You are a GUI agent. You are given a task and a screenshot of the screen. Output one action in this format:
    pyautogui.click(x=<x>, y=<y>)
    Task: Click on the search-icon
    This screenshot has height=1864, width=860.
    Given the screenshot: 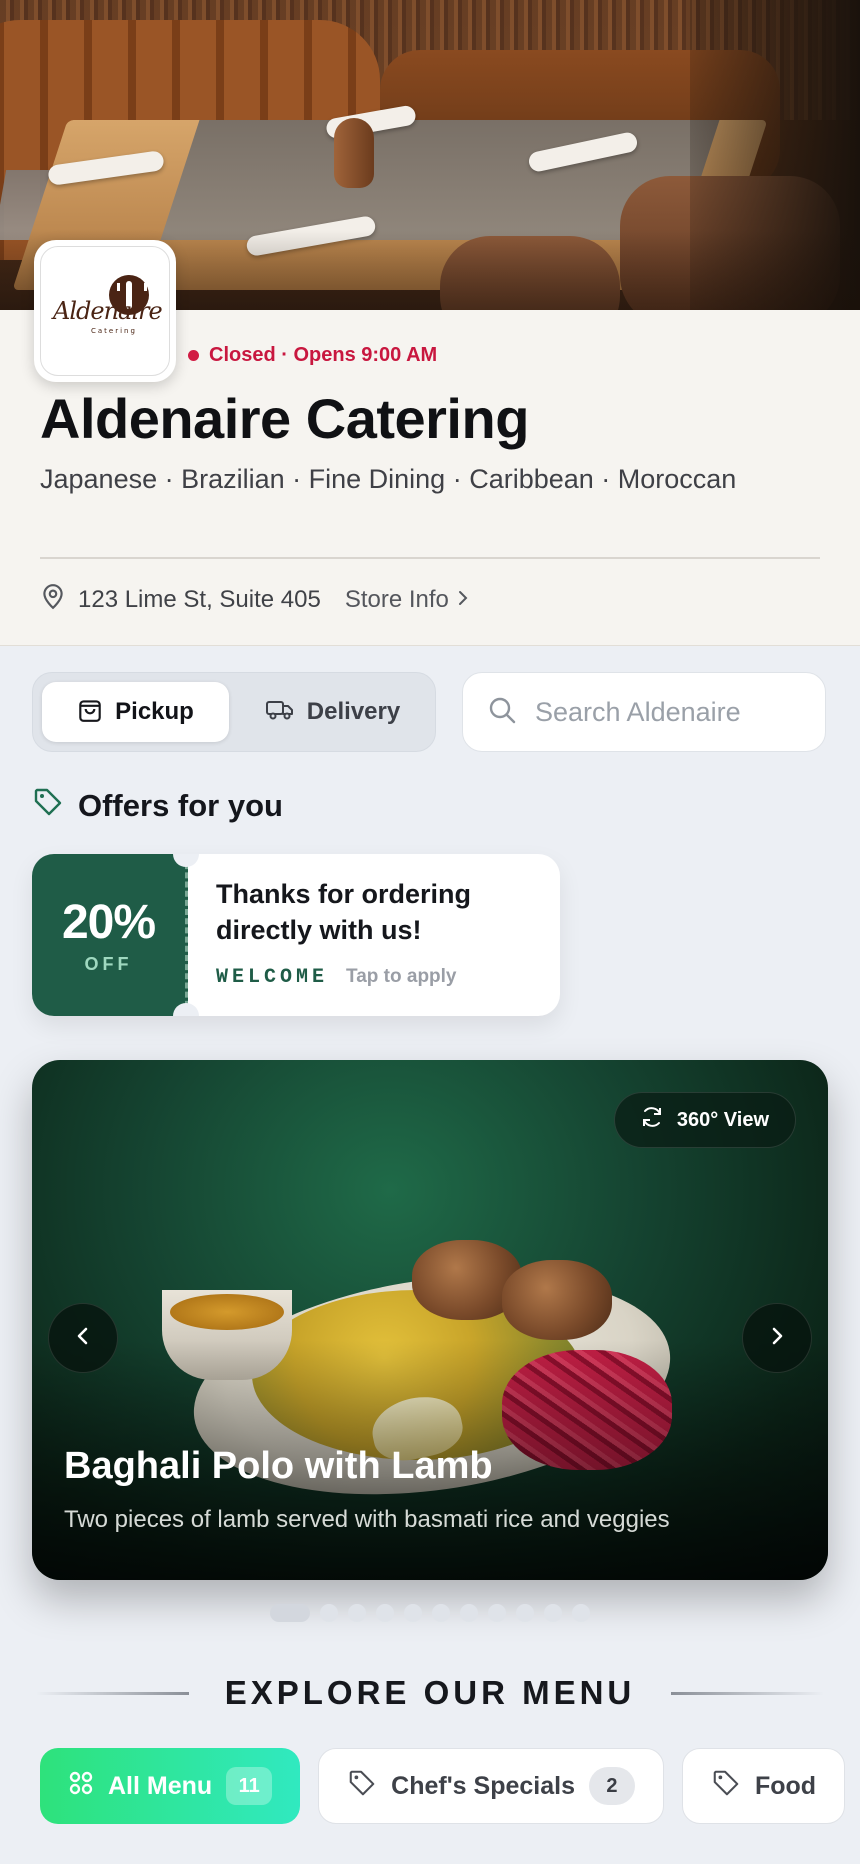 What is the action you would take?
    pyautogui.click(x=502, y=712)
    